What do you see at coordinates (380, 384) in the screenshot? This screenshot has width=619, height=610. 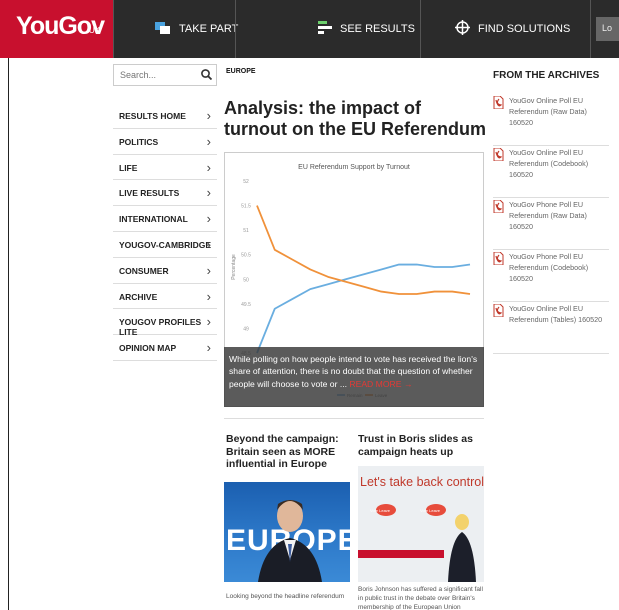 I see `read-more-link: READ MORE →` at bounding box center [380, 384].